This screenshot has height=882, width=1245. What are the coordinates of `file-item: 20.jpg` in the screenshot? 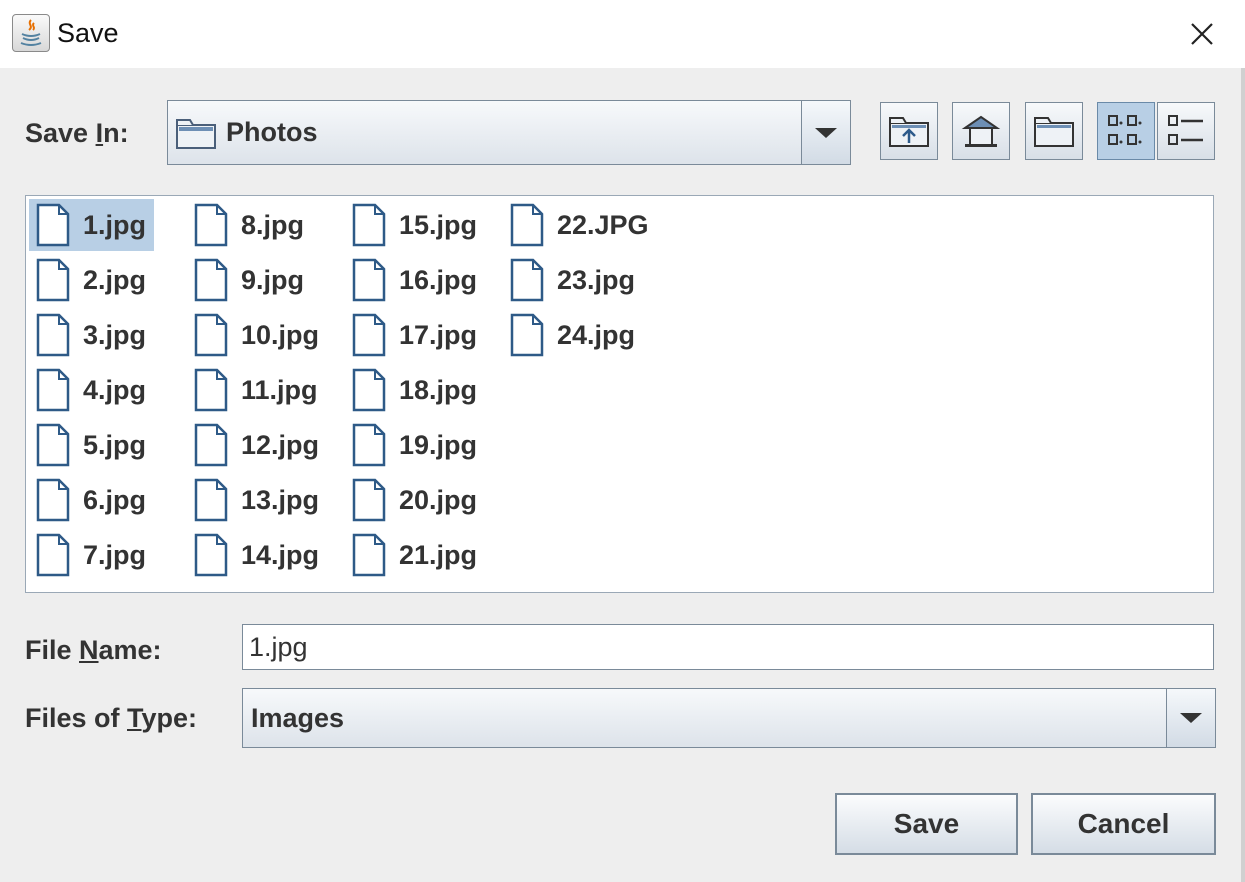 It's located at (415, 500).